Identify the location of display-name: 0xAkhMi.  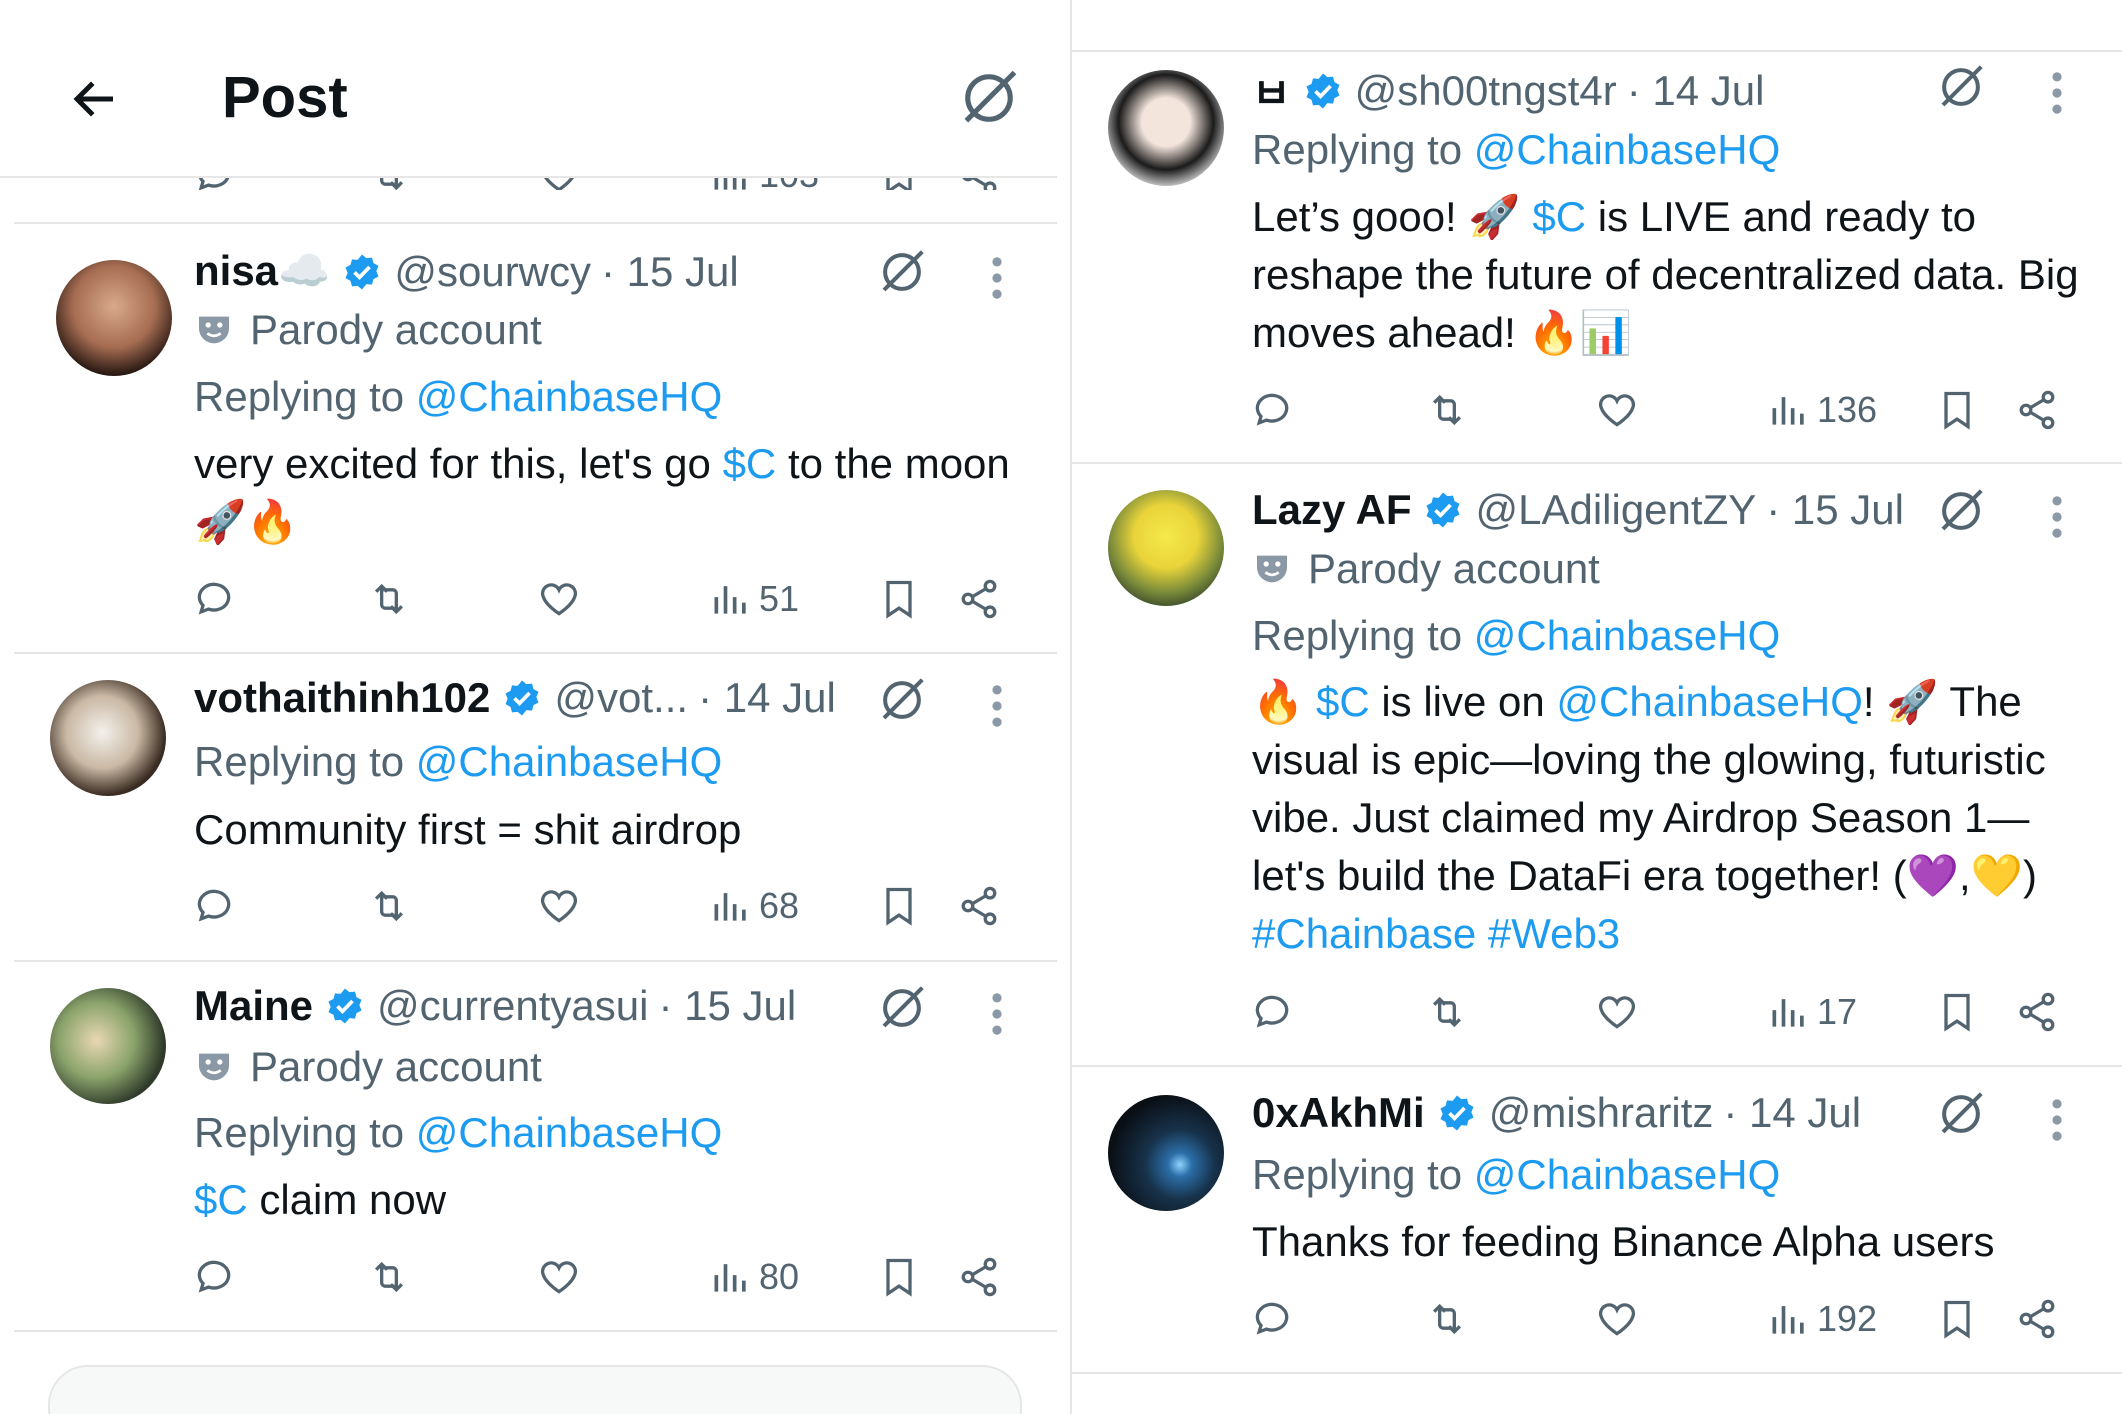
(1338, 1113).